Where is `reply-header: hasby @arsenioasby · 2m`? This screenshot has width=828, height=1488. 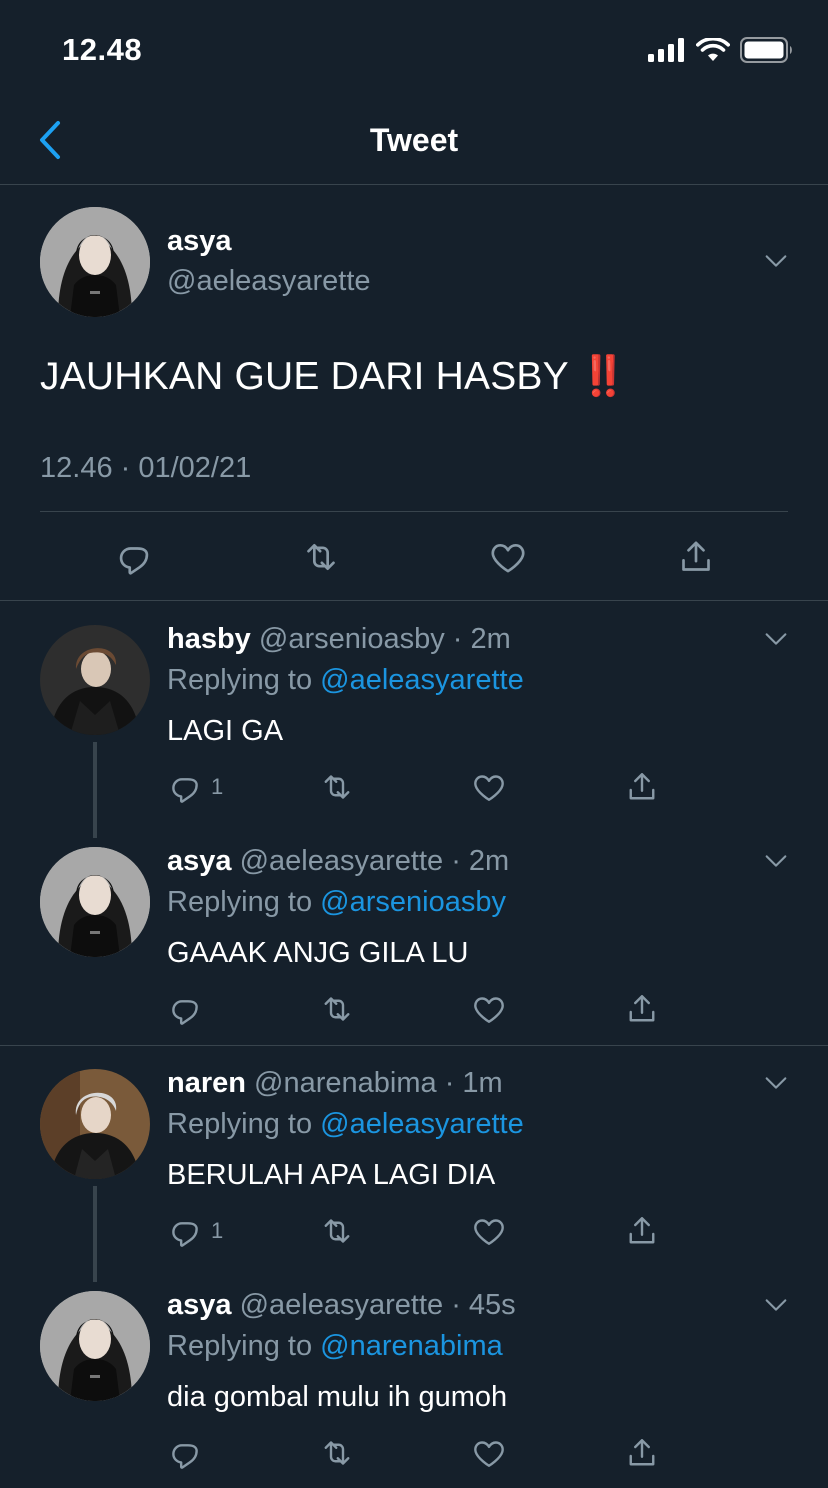 reply-header: hasby @arsenioasby · 2m is located at coordinates (339, 639).